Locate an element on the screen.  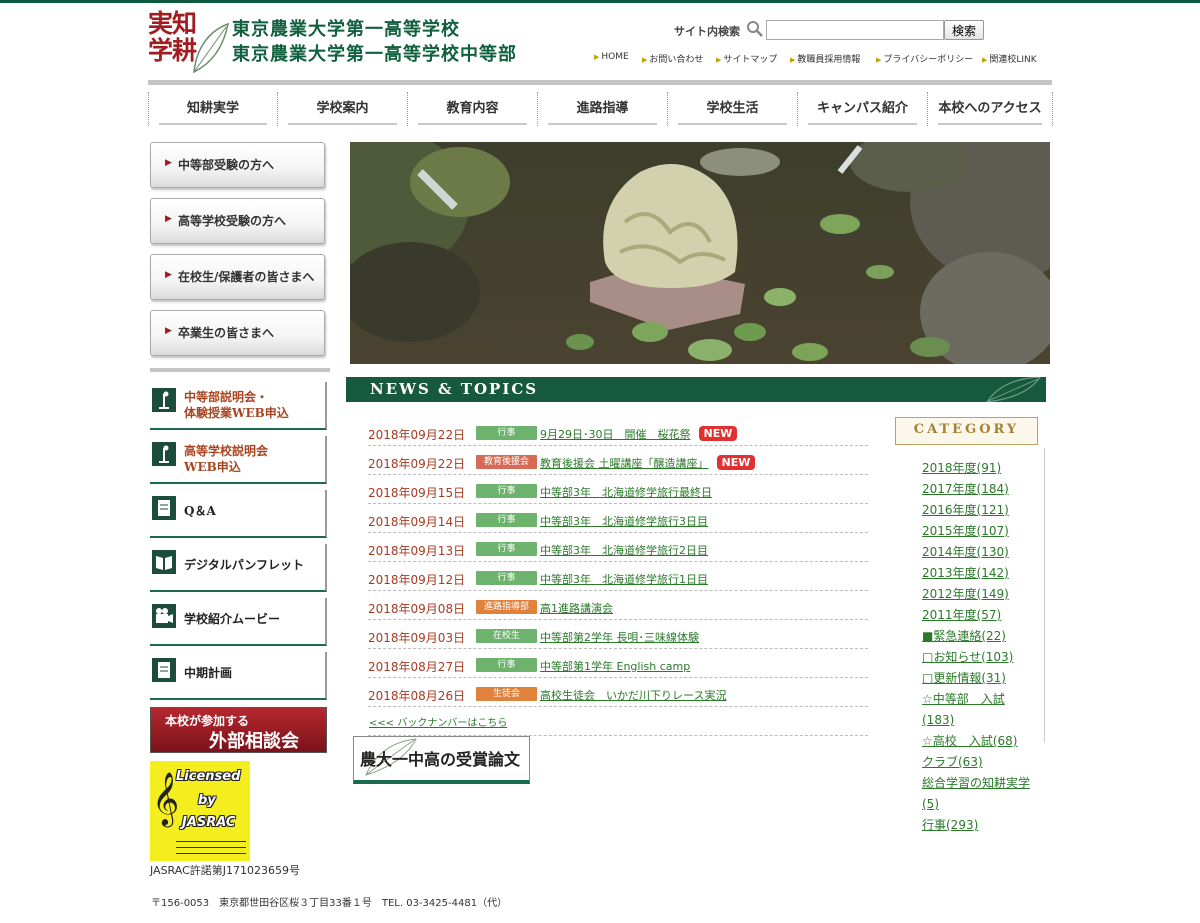
search-input is located at coordinates (855, 30).